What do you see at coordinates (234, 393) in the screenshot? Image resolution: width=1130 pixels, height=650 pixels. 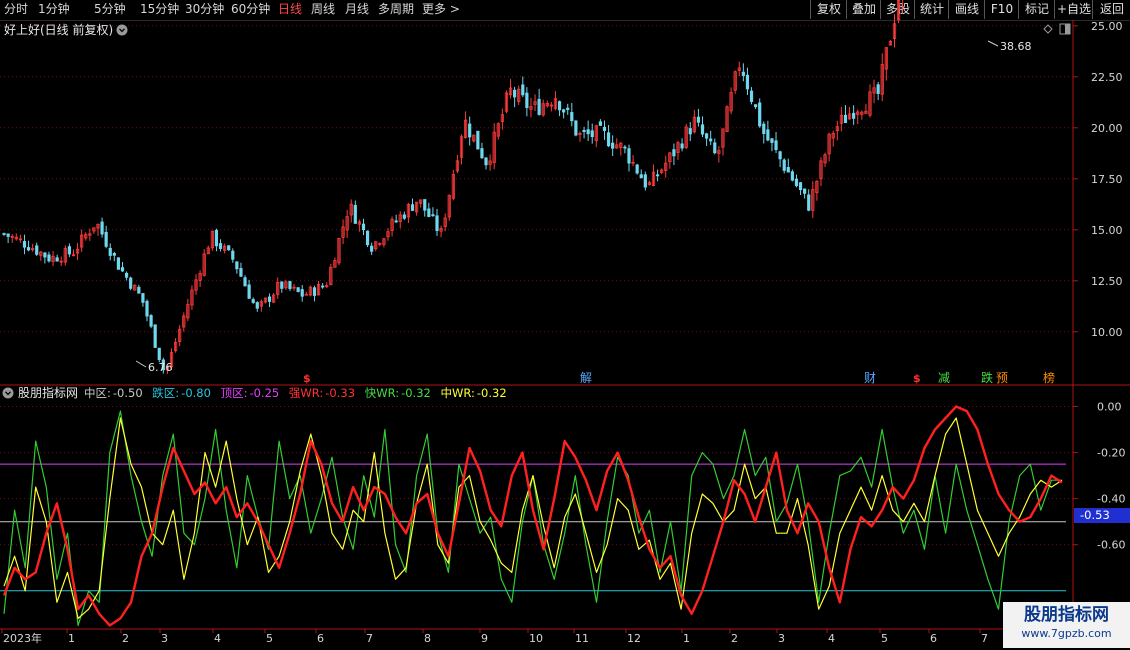 I see `legend-top-label: 顶区:` at bounding box center [234, 393].